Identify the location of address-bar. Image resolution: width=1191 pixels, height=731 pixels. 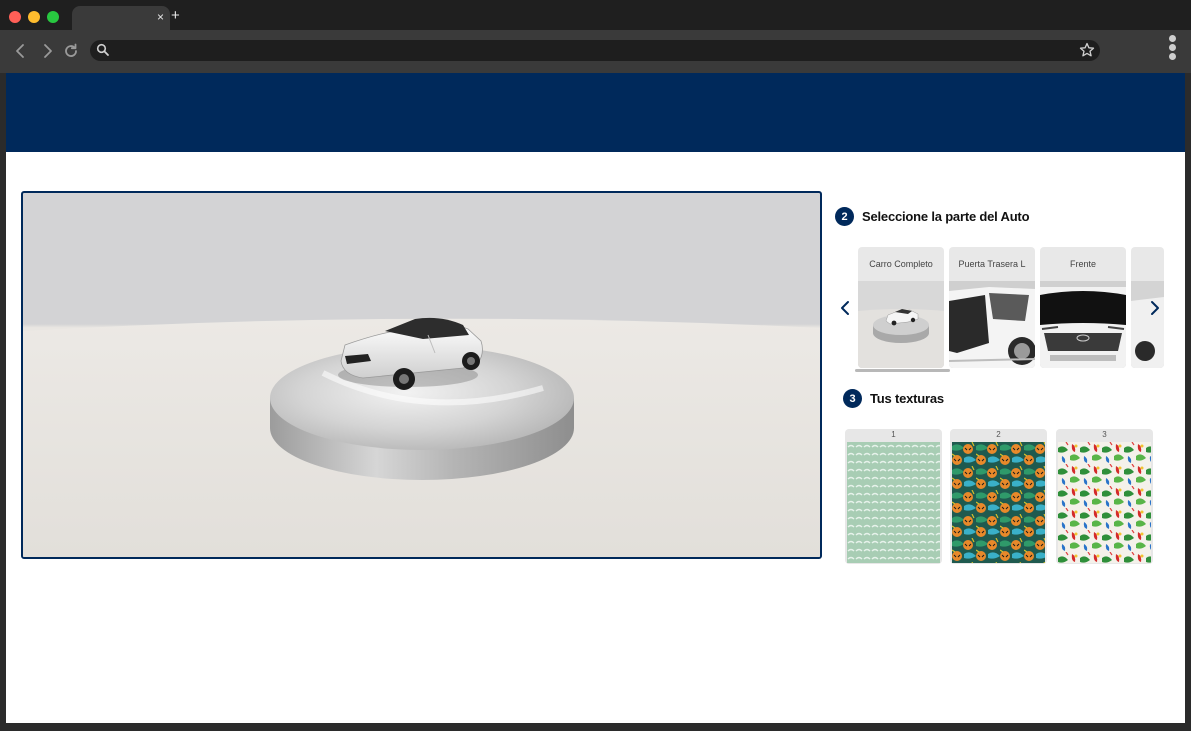
(595, 50).